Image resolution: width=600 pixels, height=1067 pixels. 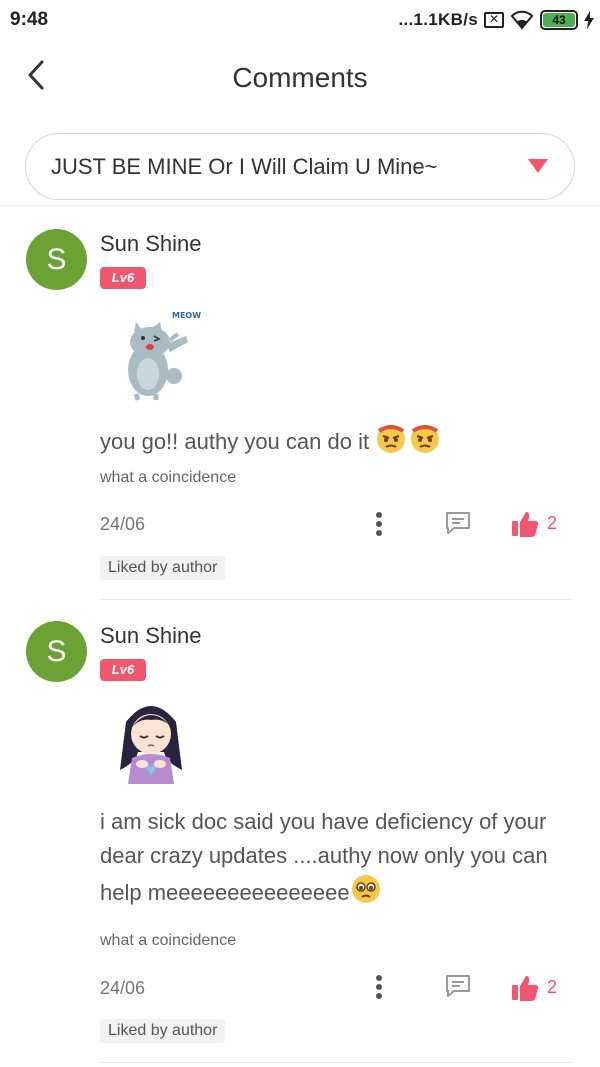 I want to click on network-speed: ...1.1KB/s, so click(x=438, y=19).